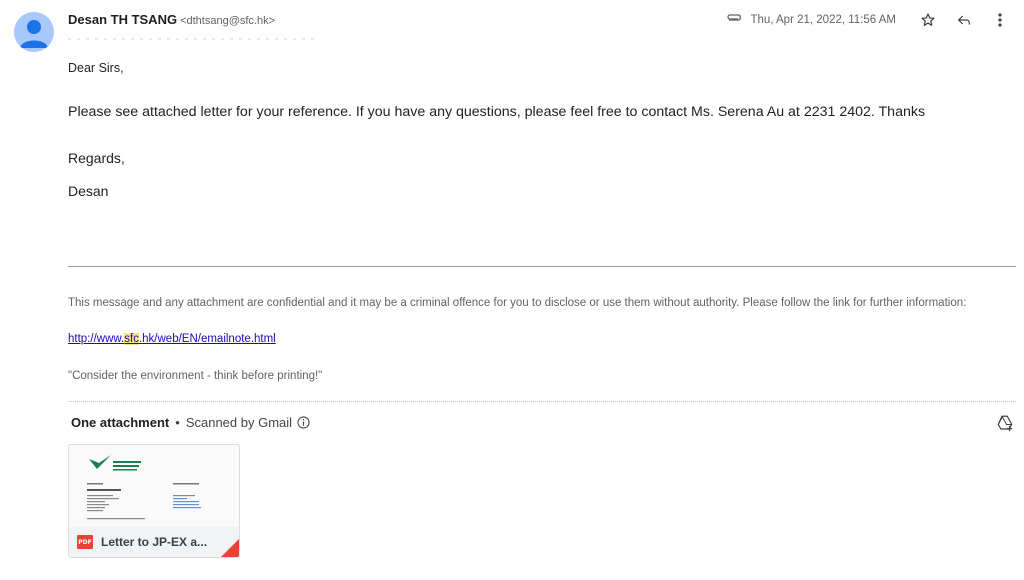 This screenshot has width=1024, height=580. Describe the element at coordinates (823, 20) in the screenshot. I see `message-date: Thu, Apr 21, 2022, 11:56 AM` at that location.